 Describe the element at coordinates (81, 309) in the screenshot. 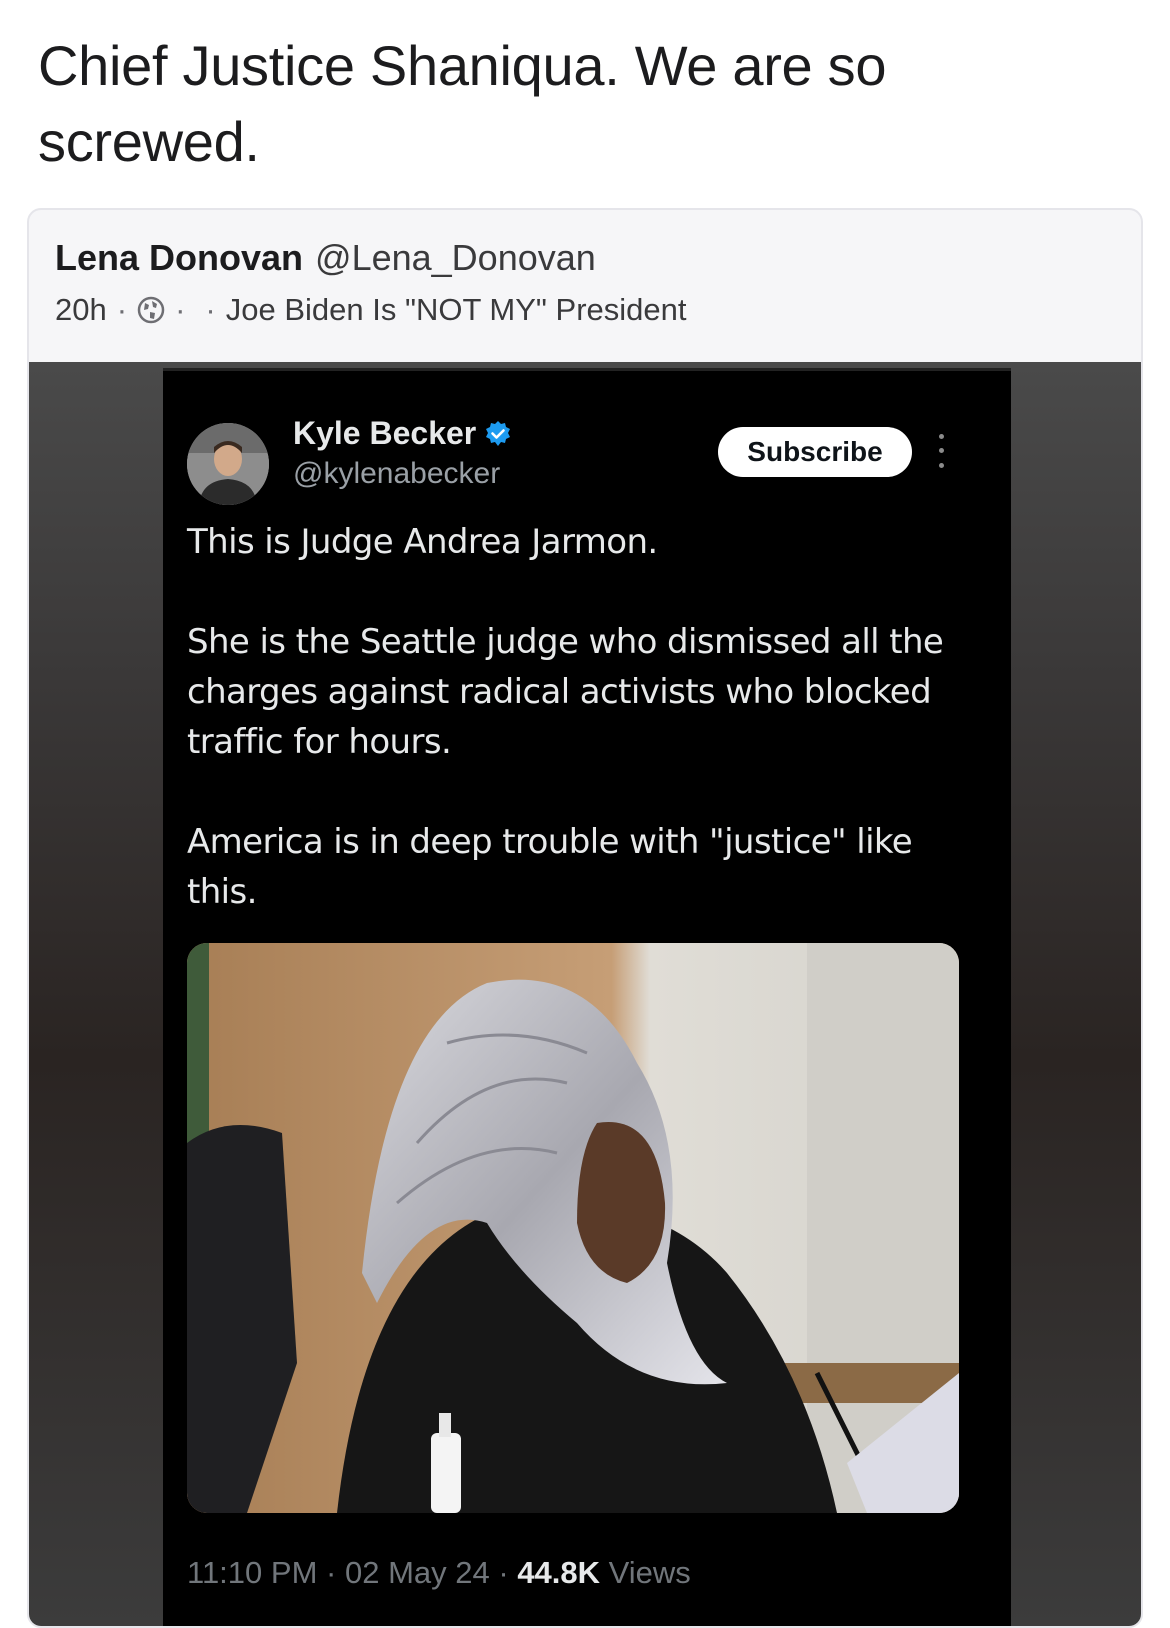

I see `post-time: 20h` at that location.